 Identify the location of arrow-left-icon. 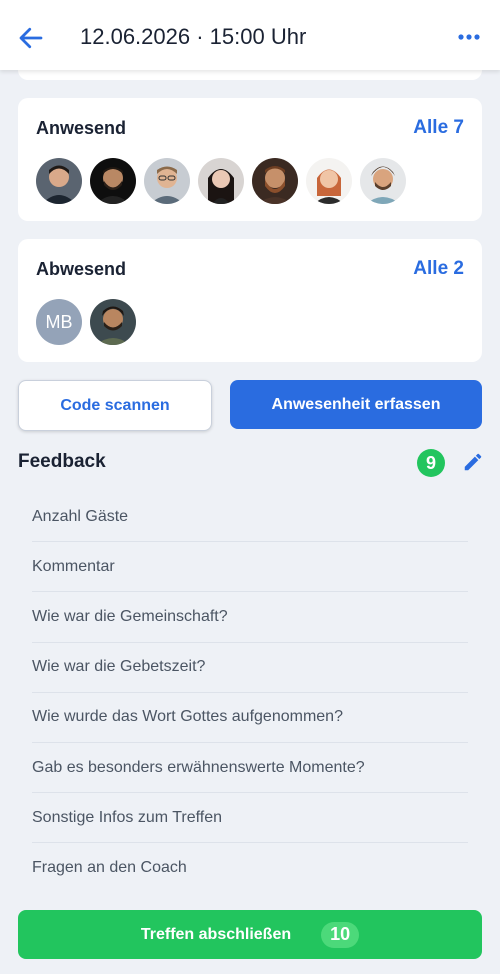
(31, 38).